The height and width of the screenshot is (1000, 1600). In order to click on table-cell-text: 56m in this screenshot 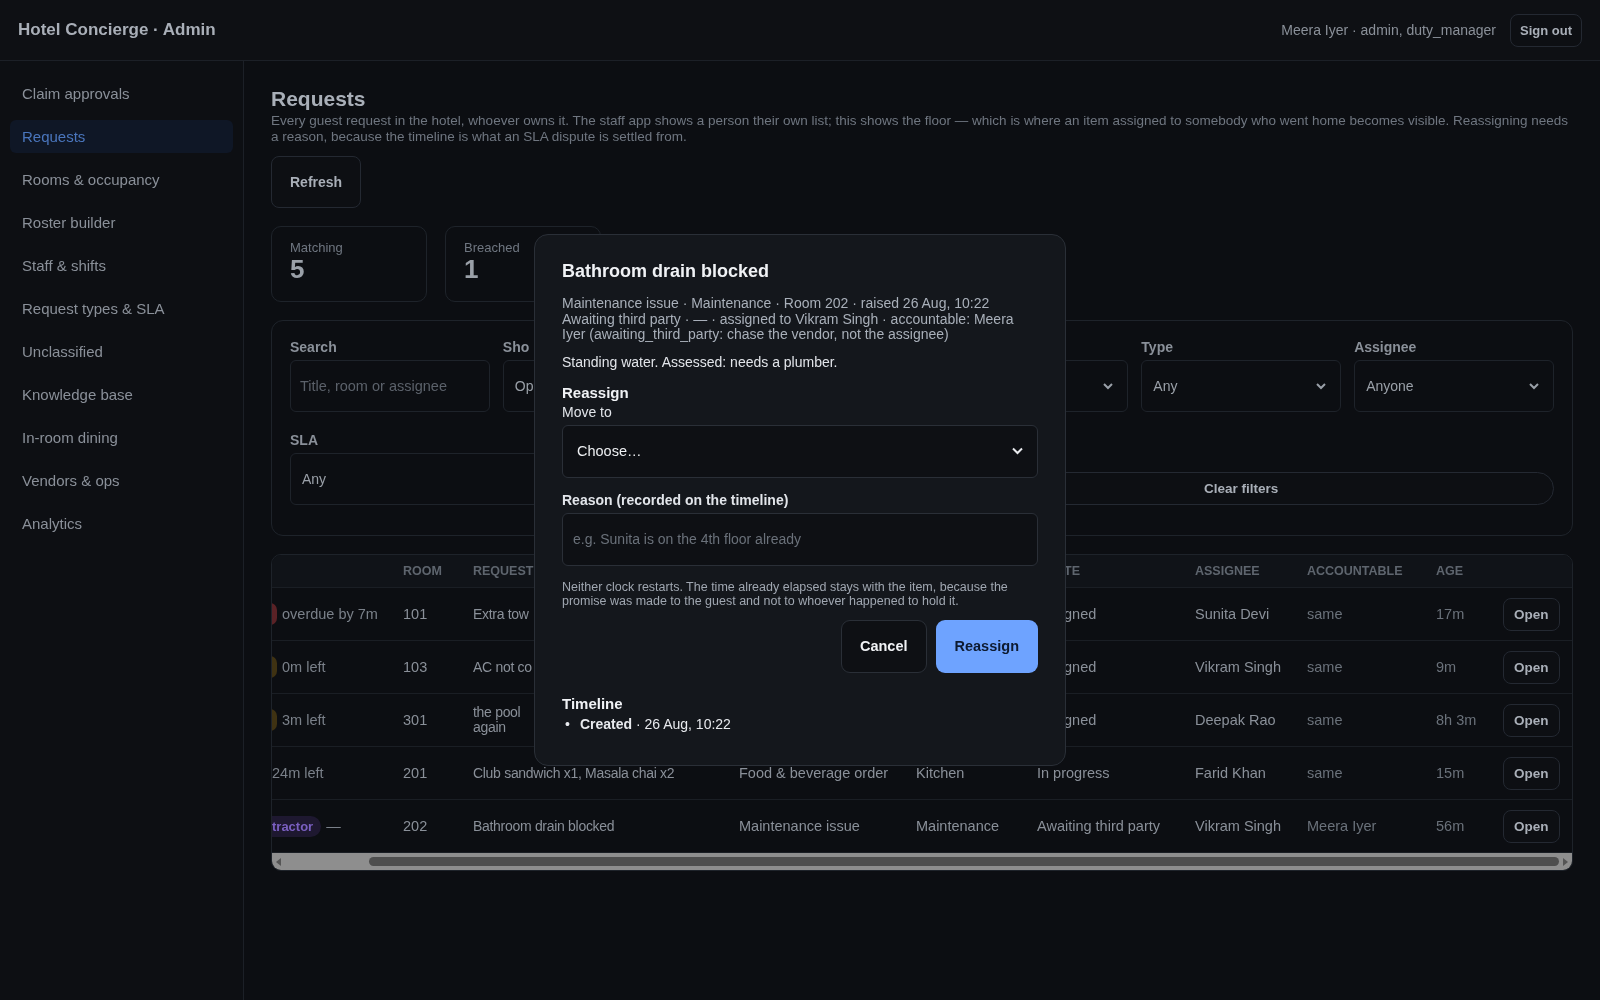, I will do `click(1450, 826)`.